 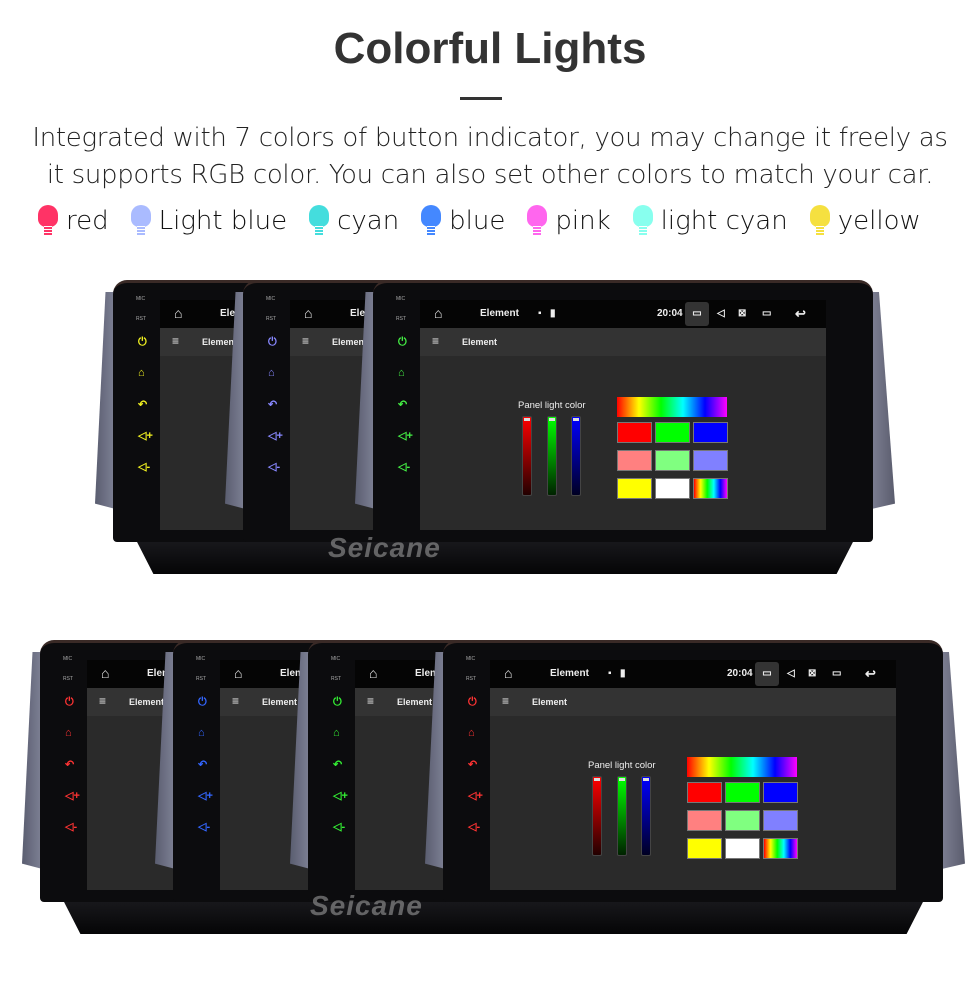 What do you see at coordinates (879, 221) in the screenshot?
I see `legend-label: yellow` at bounding box center [879, 221].